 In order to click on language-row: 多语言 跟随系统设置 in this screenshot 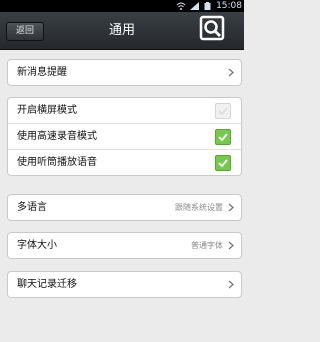, I will do `click(124, 207)`.